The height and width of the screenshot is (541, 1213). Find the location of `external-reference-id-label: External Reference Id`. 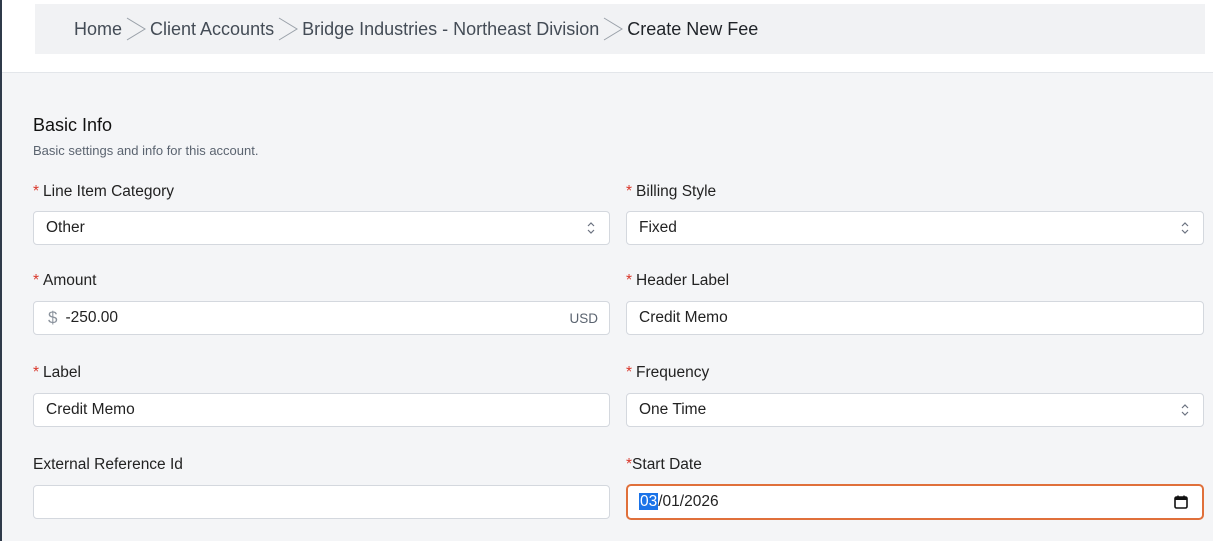

external-reference-id-label: External Reference Id is located at coordinates (108, 464).